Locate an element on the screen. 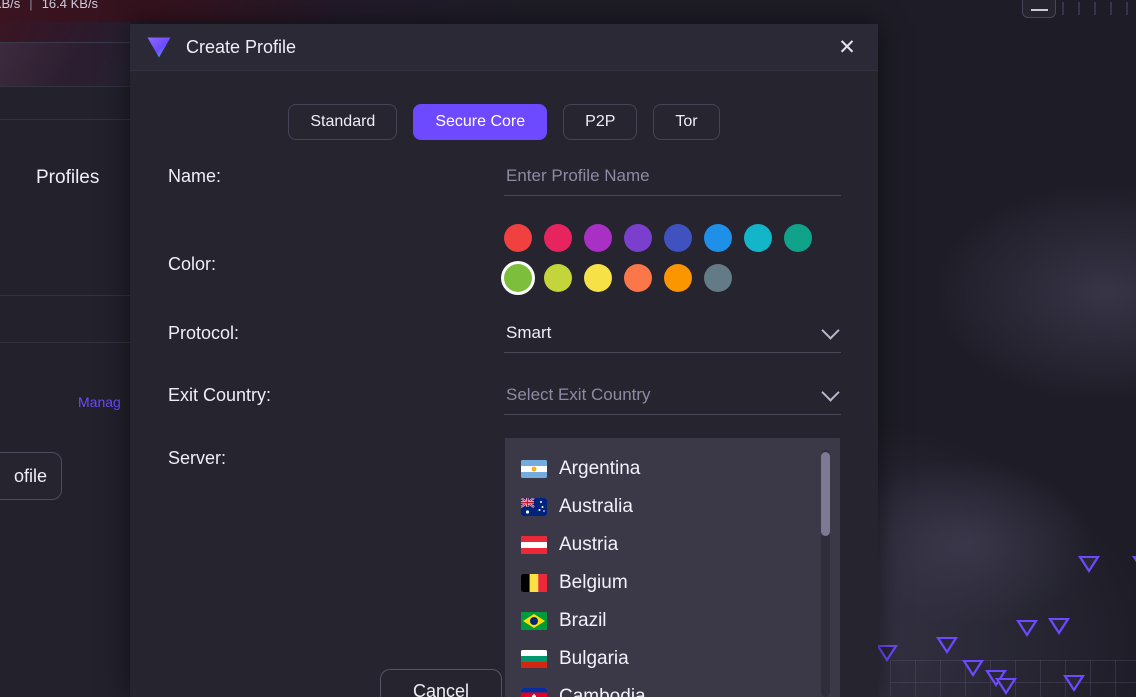  name-label: Name: is located at coordinates (195, 176).